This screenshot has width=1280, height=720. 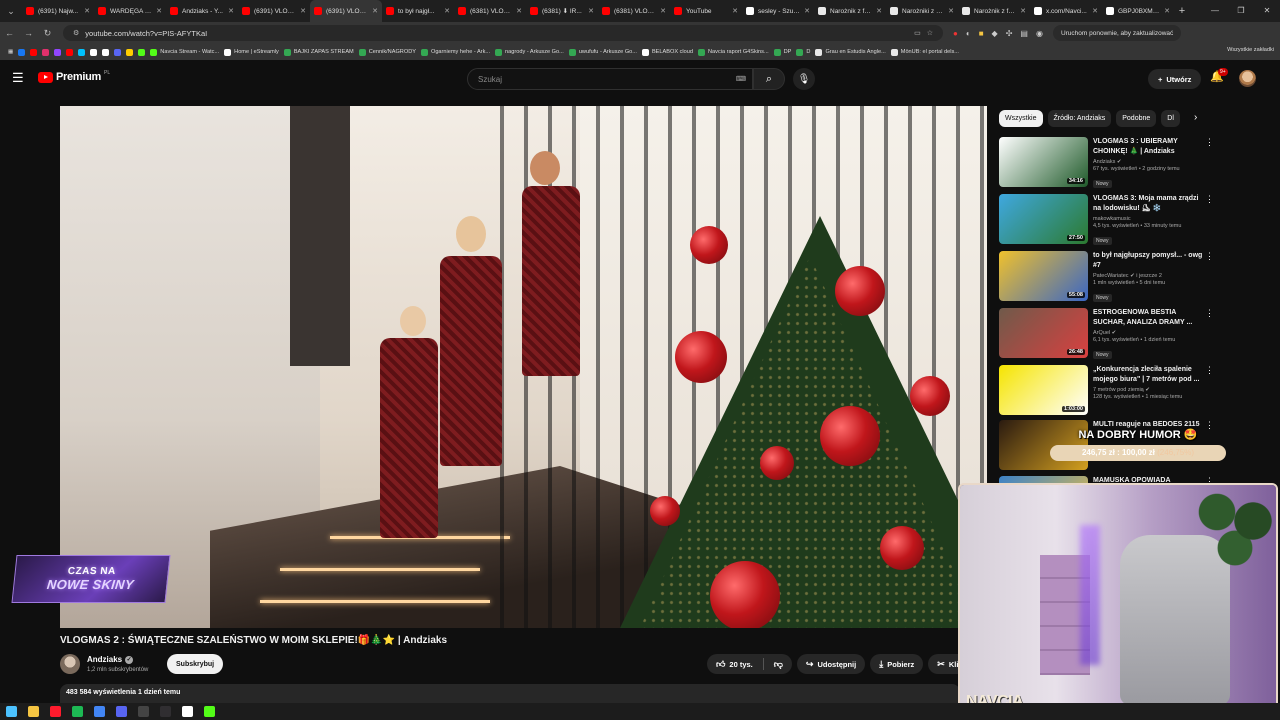 I want to click on browser-tab: GBPJ0BXMA... ✕, so click(x=1138, y=11).